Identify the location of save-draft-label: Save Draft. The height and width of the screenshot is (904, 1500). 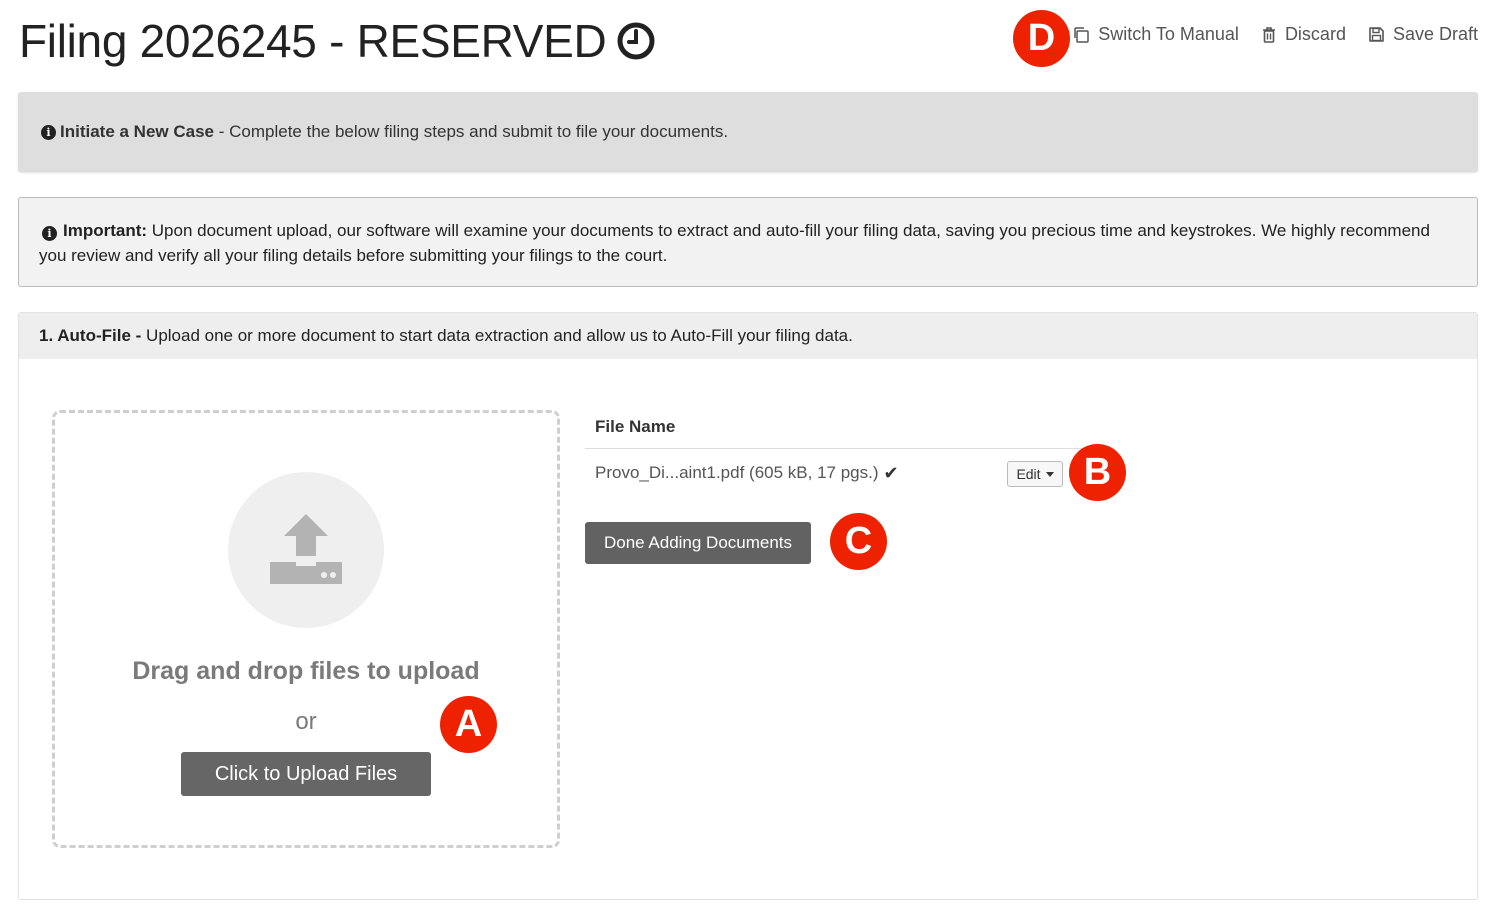
(1435, 34).